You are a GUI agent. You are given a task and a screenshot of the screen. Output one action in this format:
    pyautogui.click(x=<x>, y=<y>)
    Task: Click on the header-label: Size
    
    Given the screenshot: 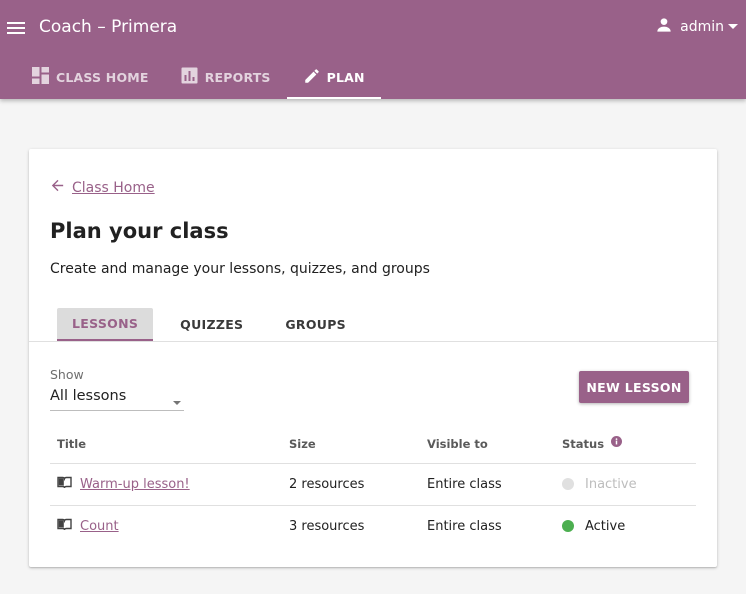 What is the action you would take?
    pyautogui.click(x=302, y=443)
    